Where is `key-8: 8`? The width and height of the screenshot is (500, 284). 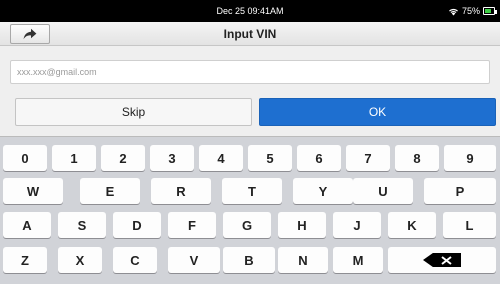
key-8: 8 is located at coordinates (417, 158).